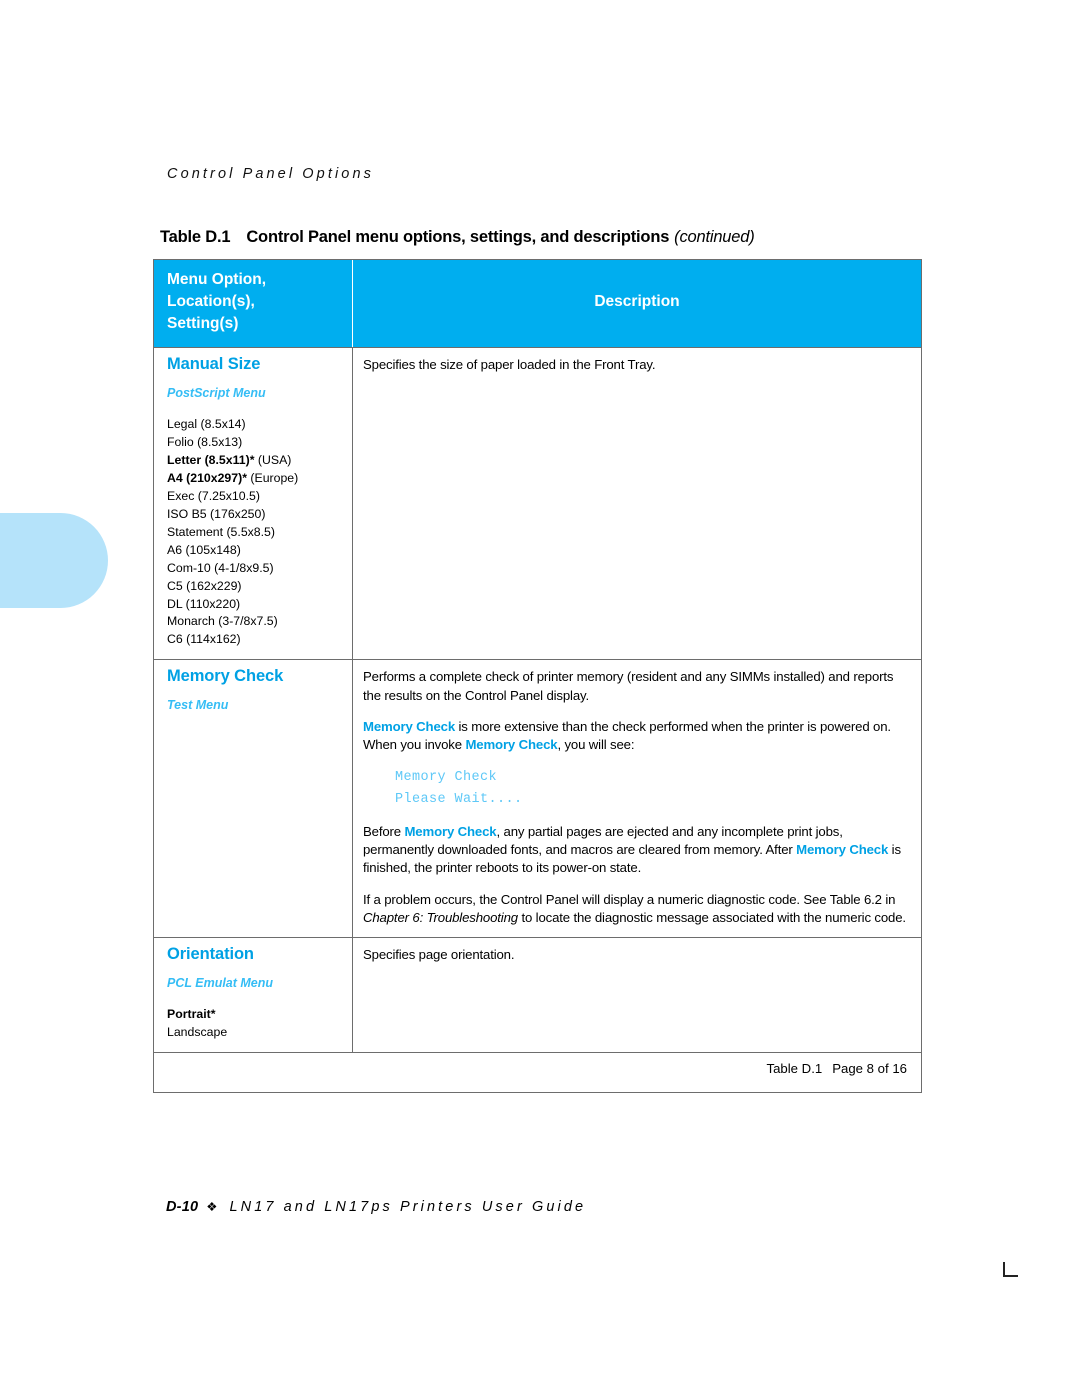  I want to click on table-caption-number: Table D.1, so click(195, 237).